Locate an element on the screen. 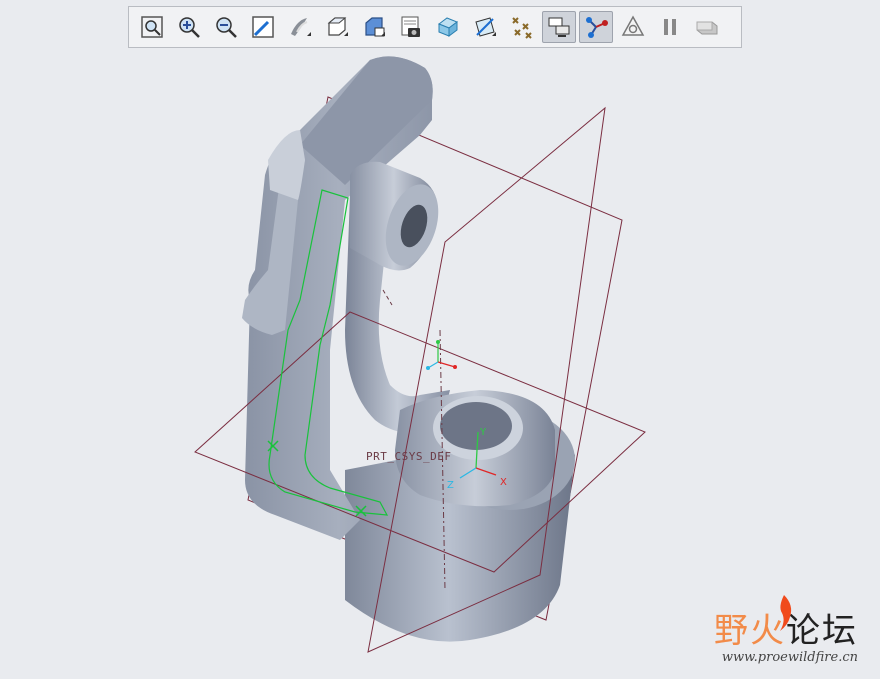 This screenshot has height=679, width=880. datum-points-button is located at coordinates (522, 27).